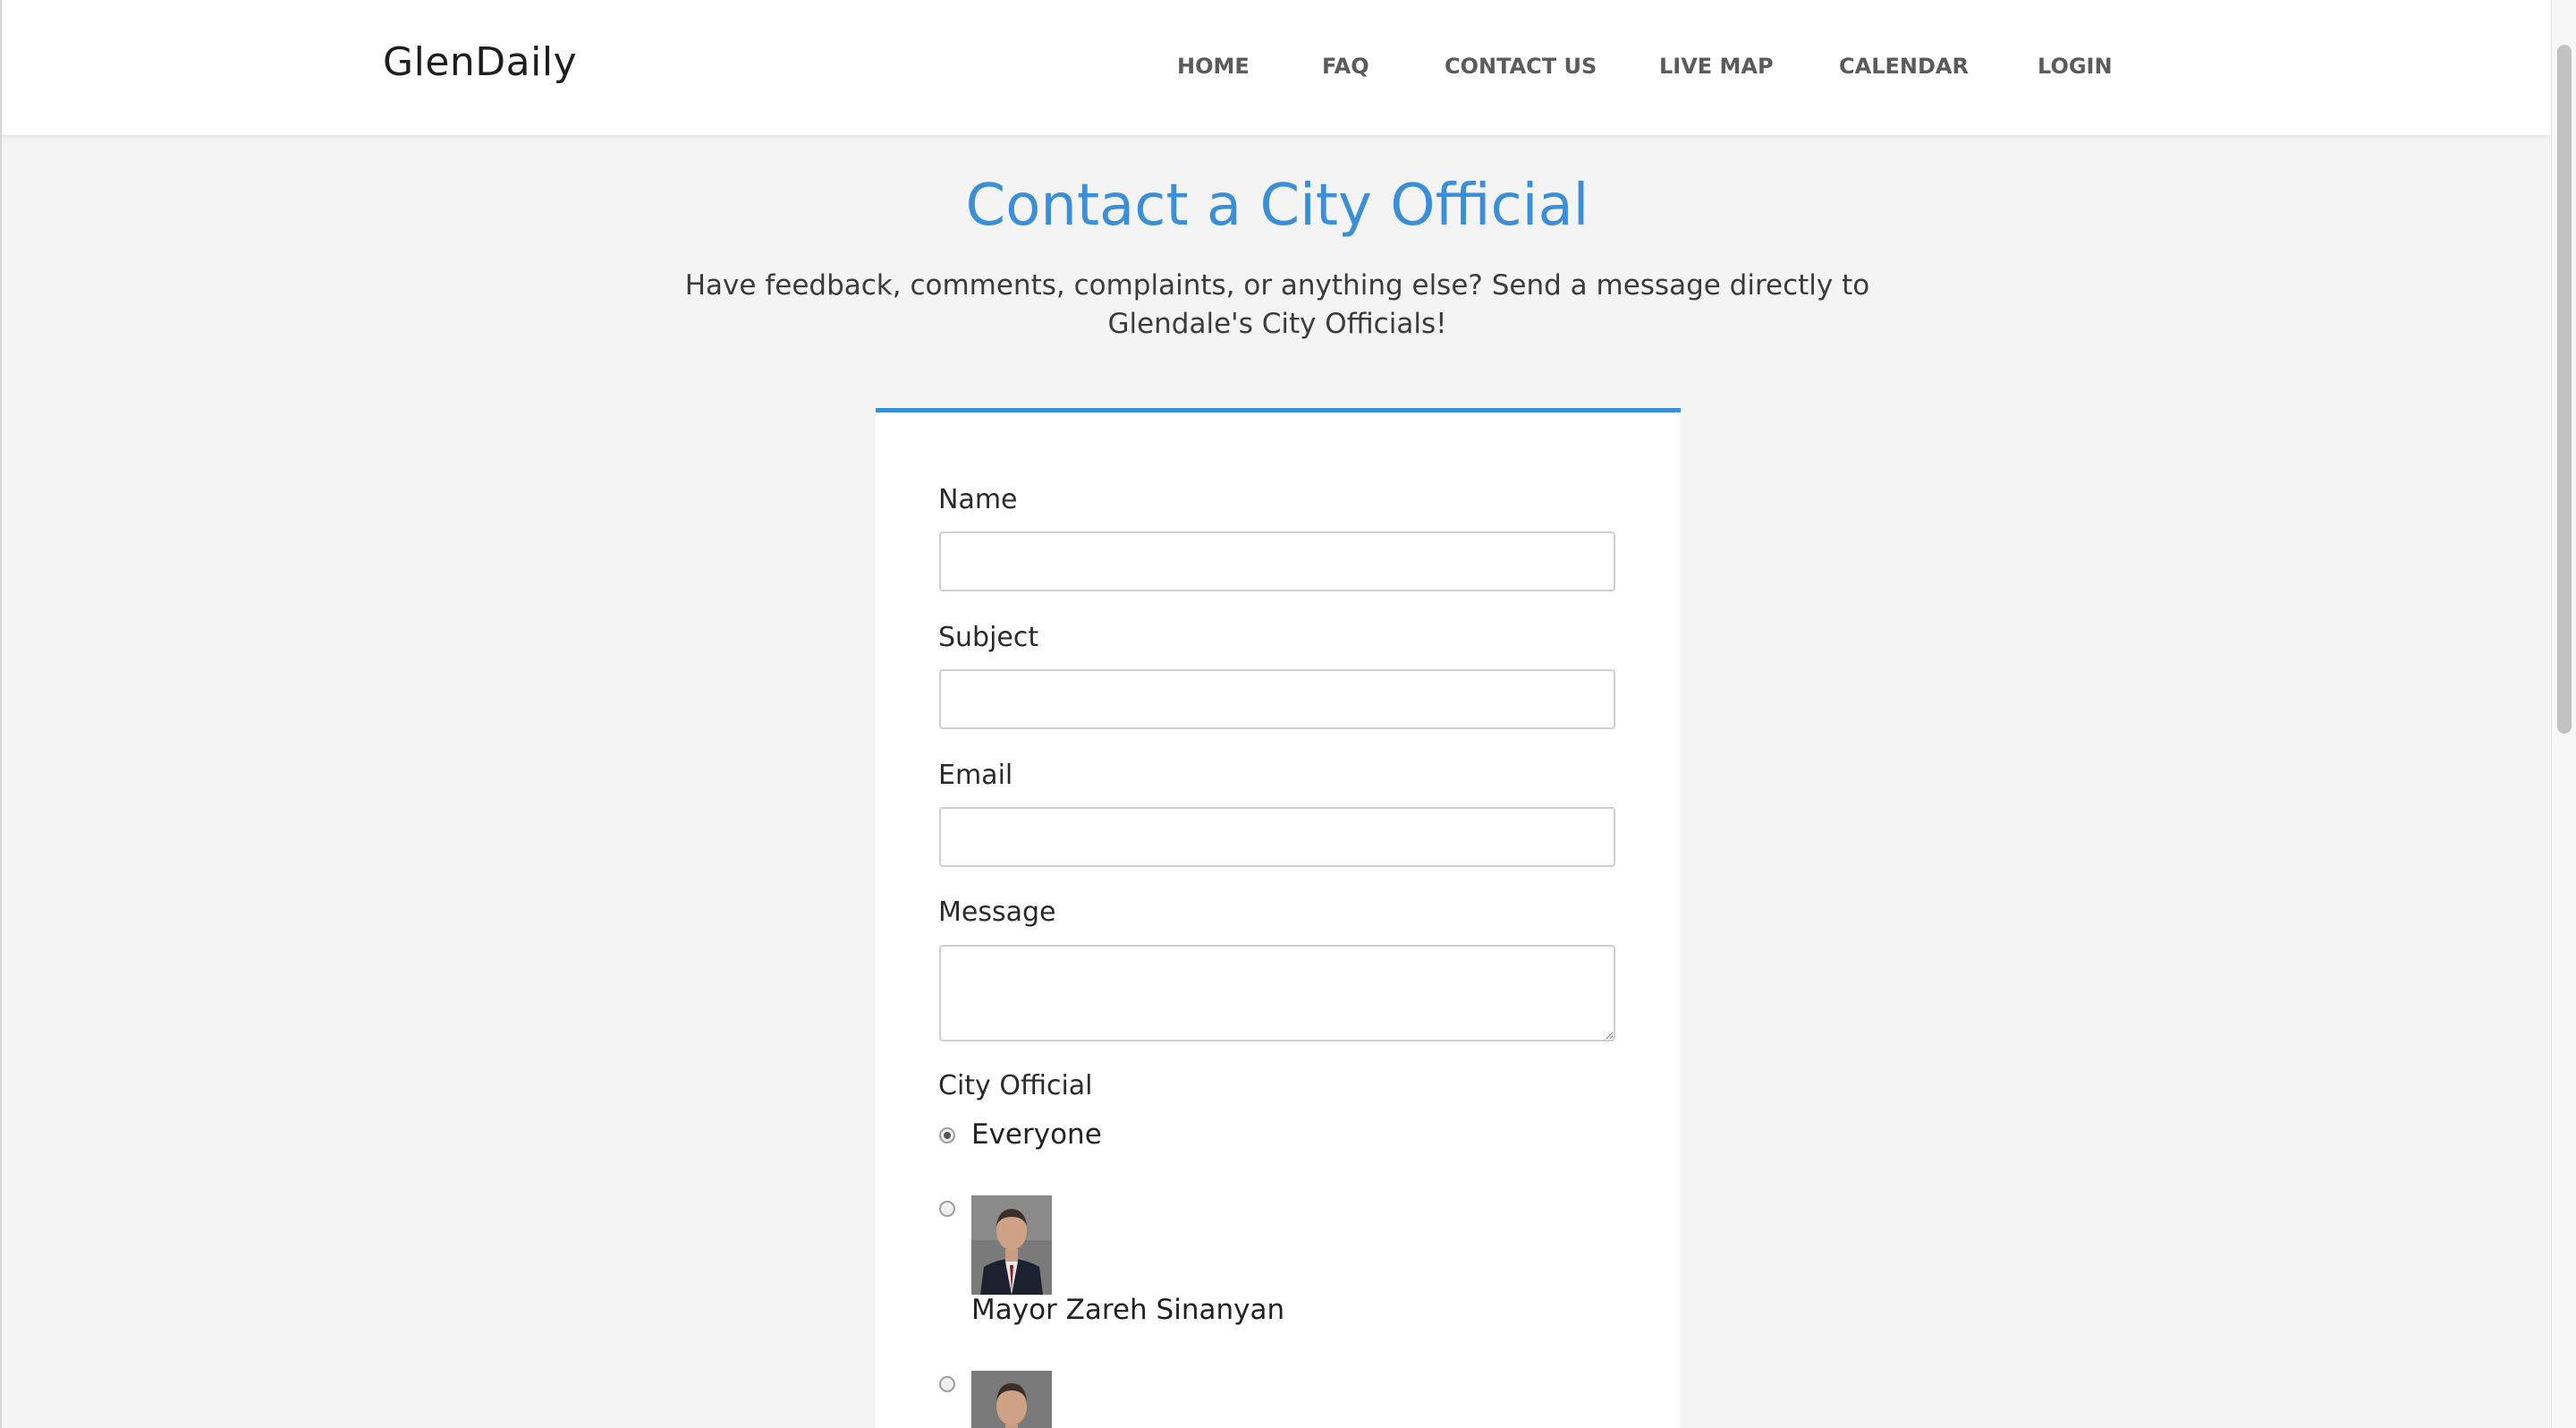  I want to click on nav-calendar: CALENDAR, so click(1904, 66).